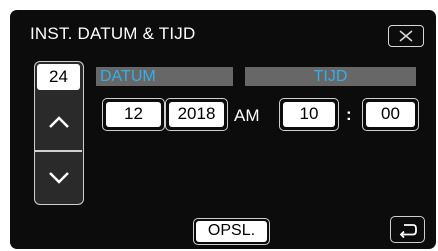 The width and height of the screenshot is (438, 251). I want to click on close-button, so click(406, 36).